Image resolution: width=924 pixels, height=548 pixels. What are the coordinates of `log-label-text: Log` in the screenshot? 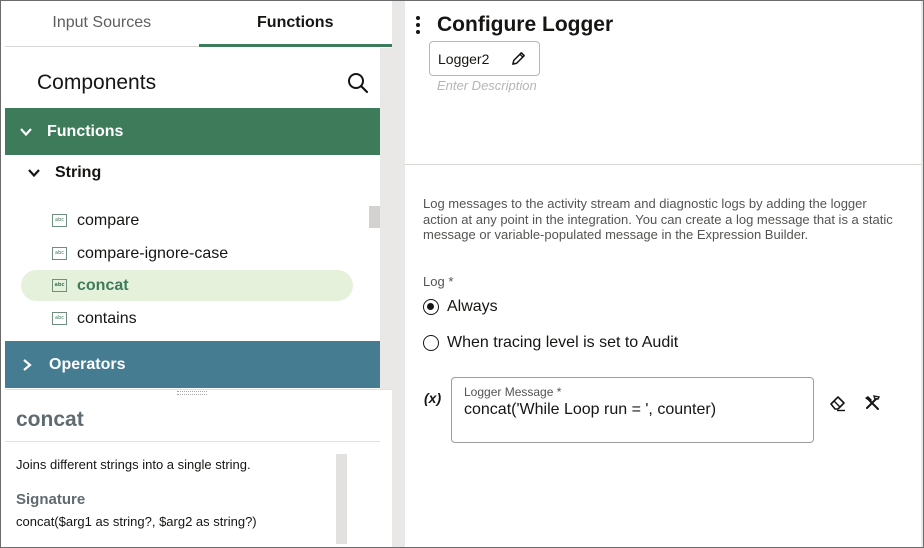 It's located at (434, 281).